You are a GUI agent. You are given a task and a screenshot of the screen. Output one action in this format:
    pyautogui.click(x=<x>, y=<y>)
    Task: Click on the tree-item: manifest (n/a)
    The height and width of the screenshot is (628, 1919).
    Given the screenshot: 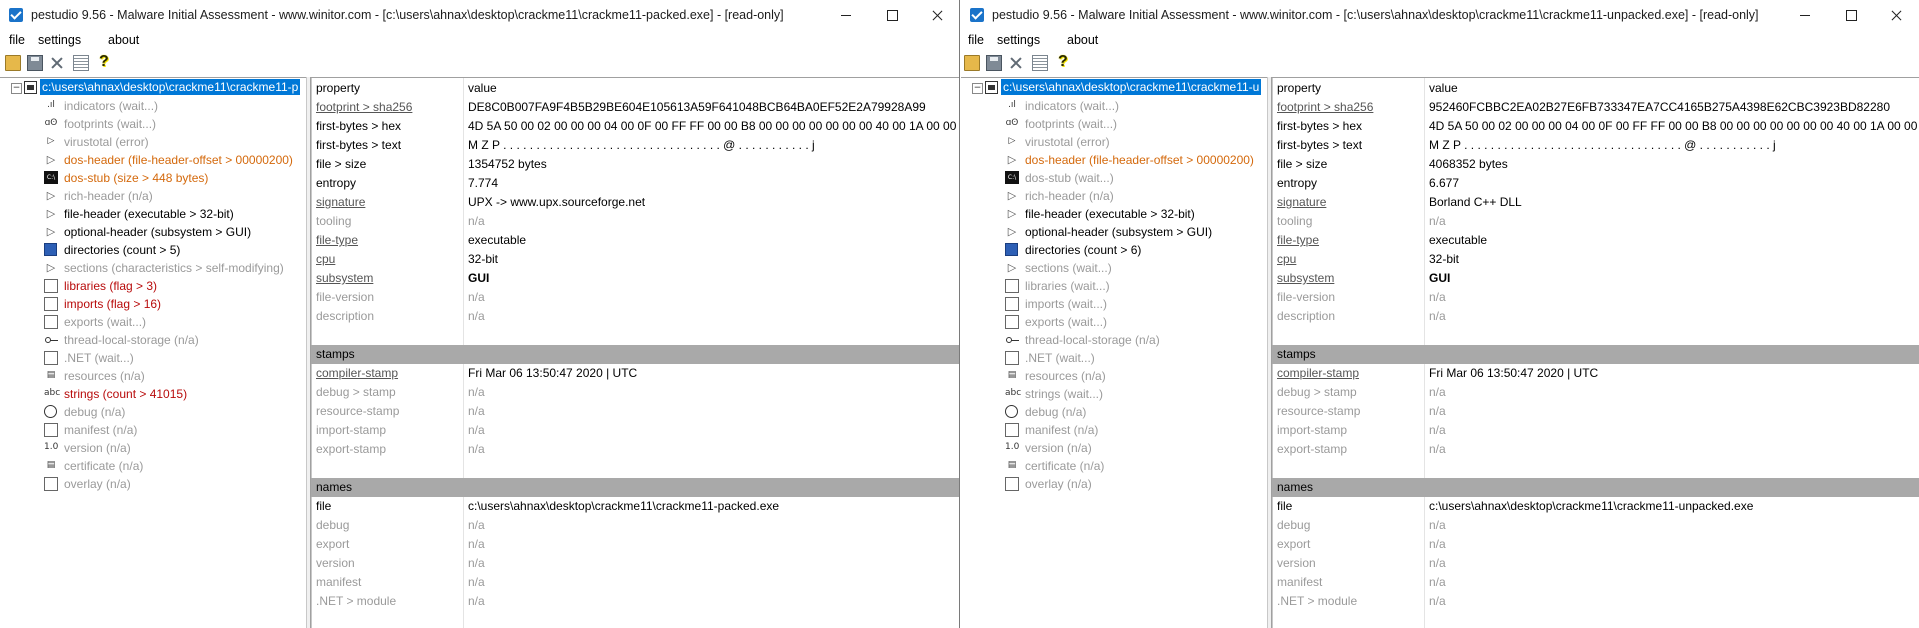 What is the action you would take?
    pyautogui.click(x=153, y=430)
    